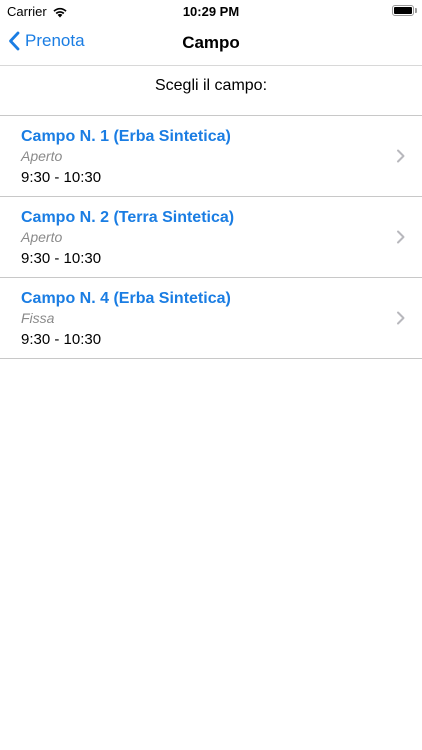 This screenshot has width=422, height=750. What do you see at coordinates (126, 136) in the screenshot?
I see `field-title: Campo N. 1 (Erba Sintetica)` at bounding box center [126, 136].